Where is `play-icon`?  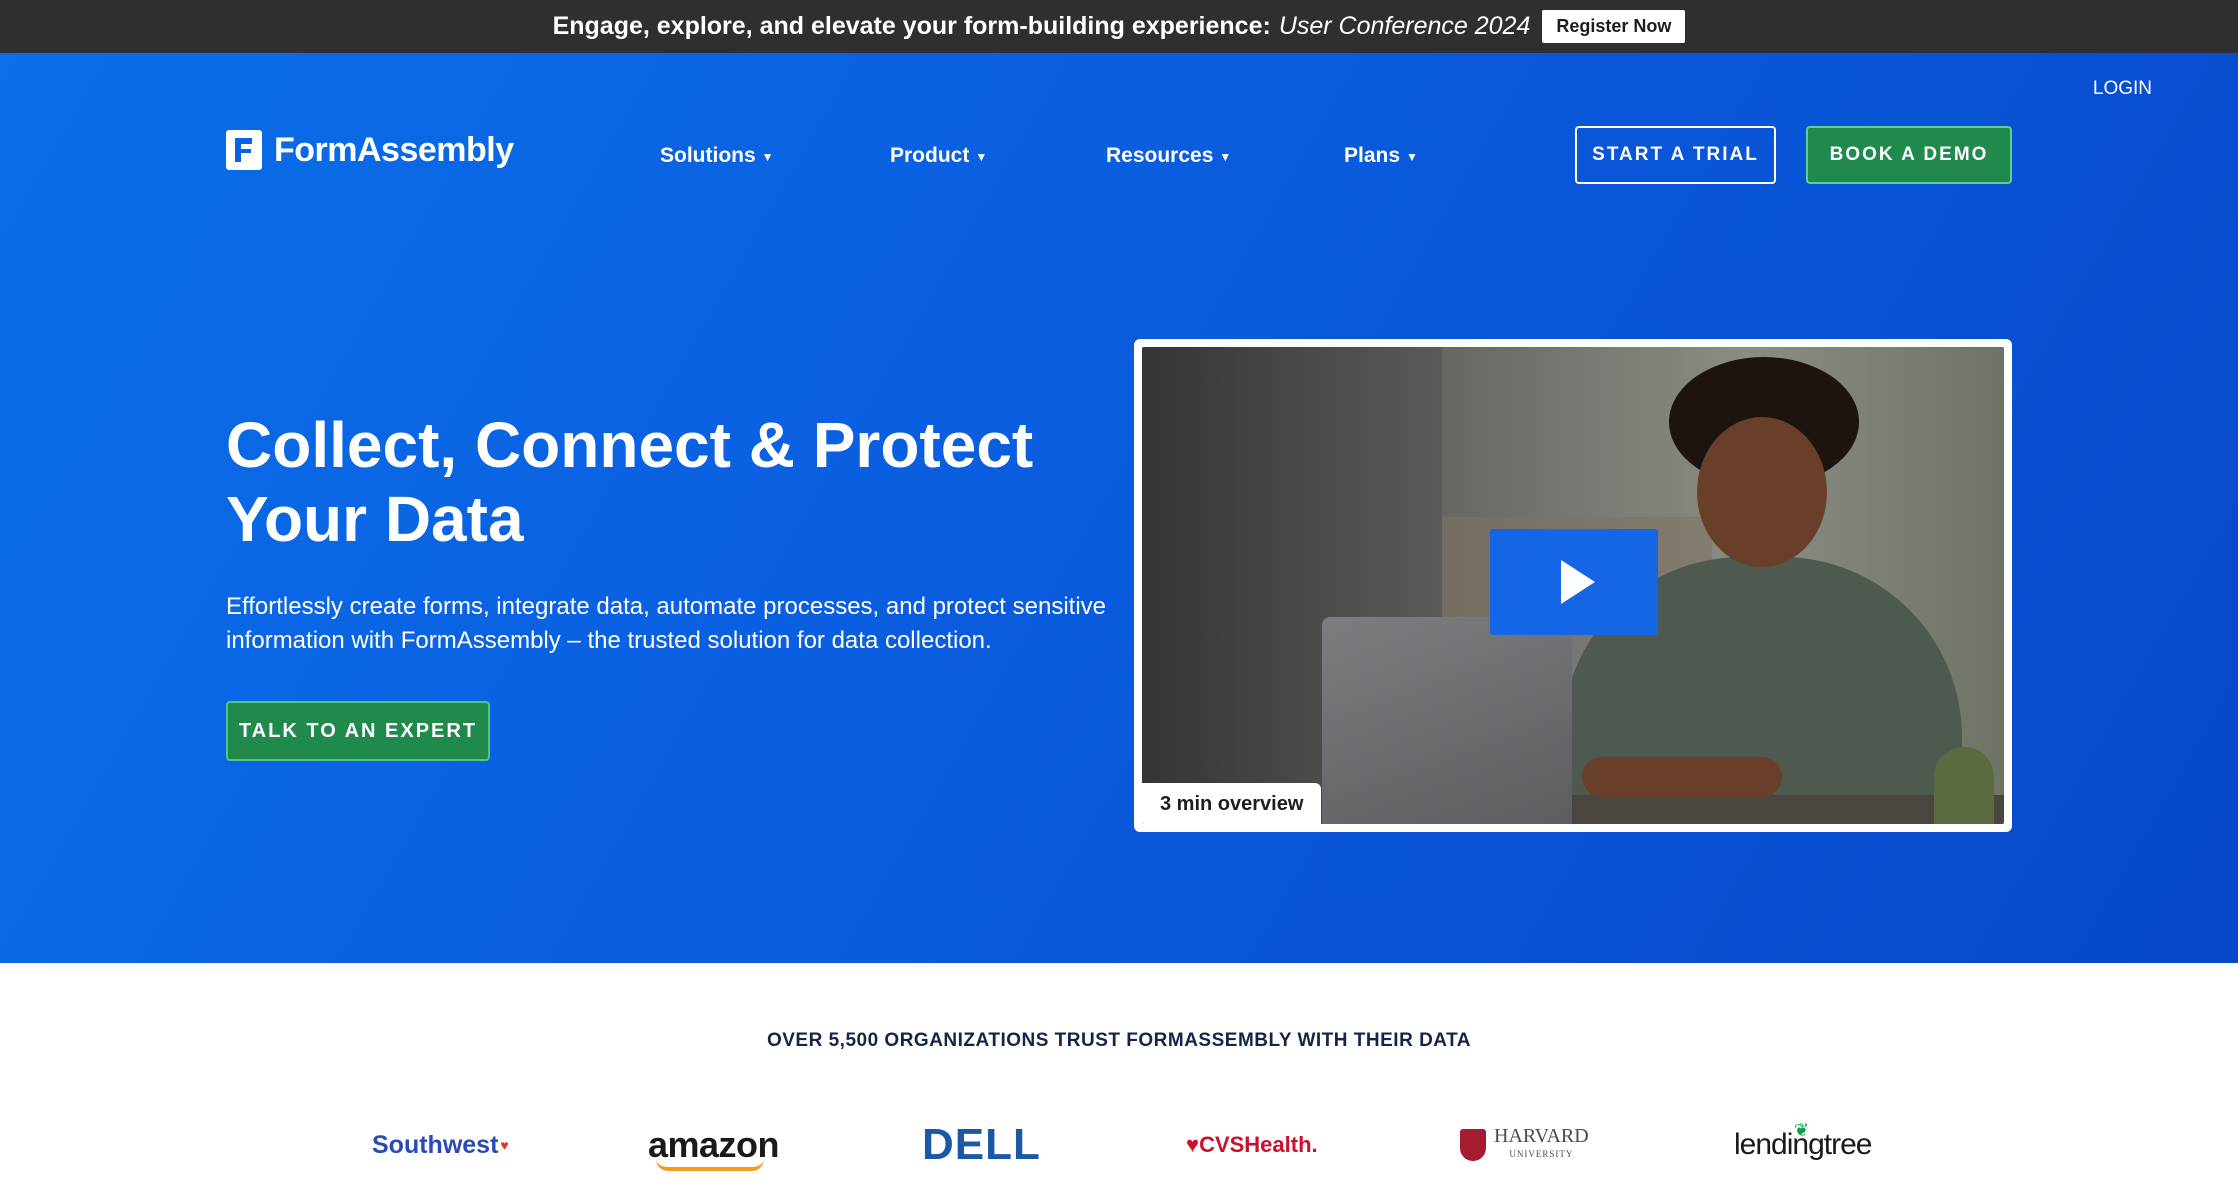 play-icon is located at coordinates (1578, 582).